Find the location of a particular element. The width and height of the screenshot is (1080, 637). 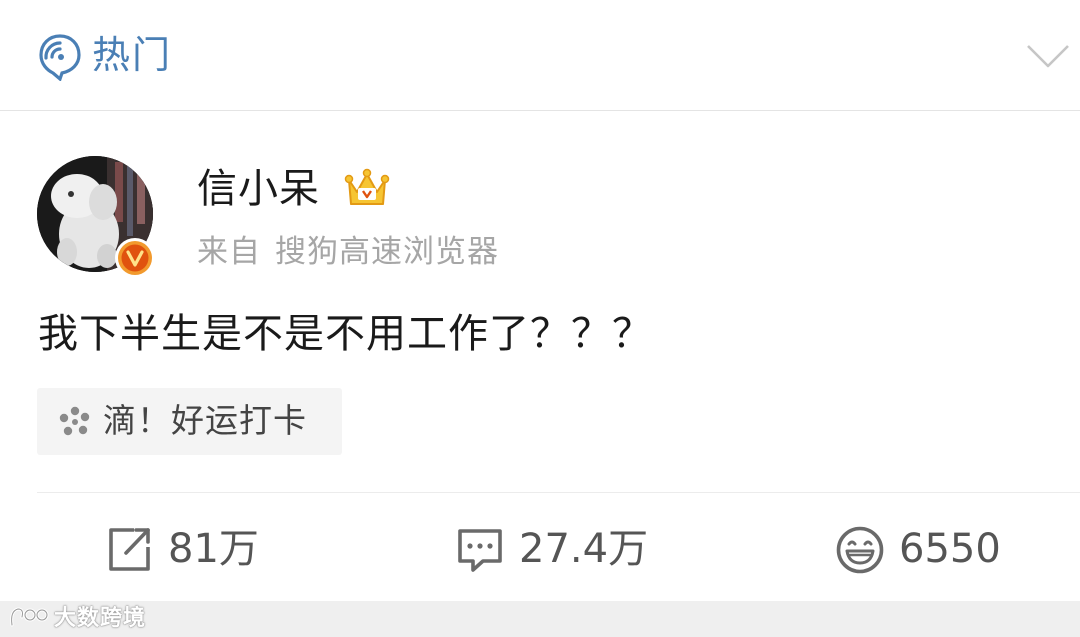

watermark-text: 大数跨境 is located at coordinates (100, 618).